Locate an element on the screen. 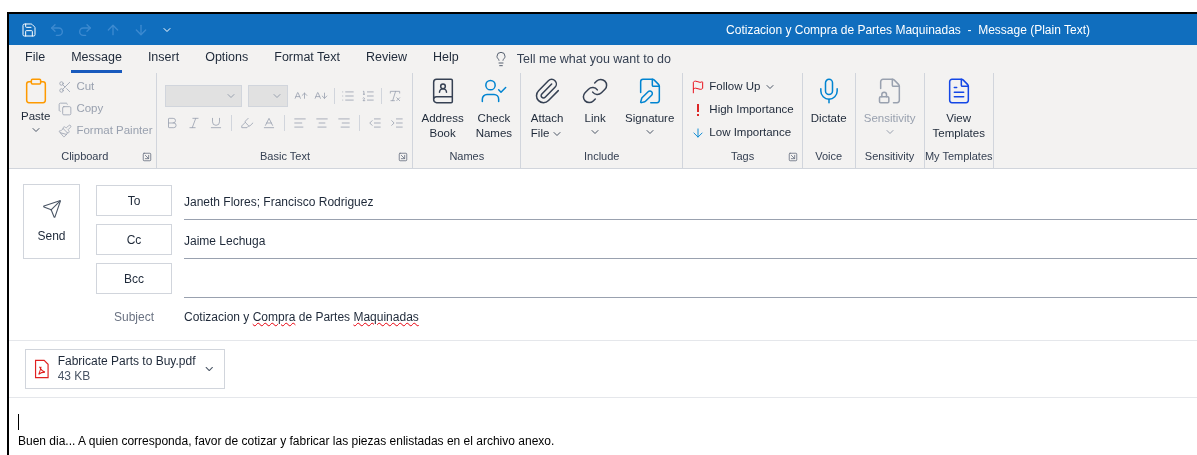 The image size is (1197, 455). font-name-field is located at coordinates (204, 96).